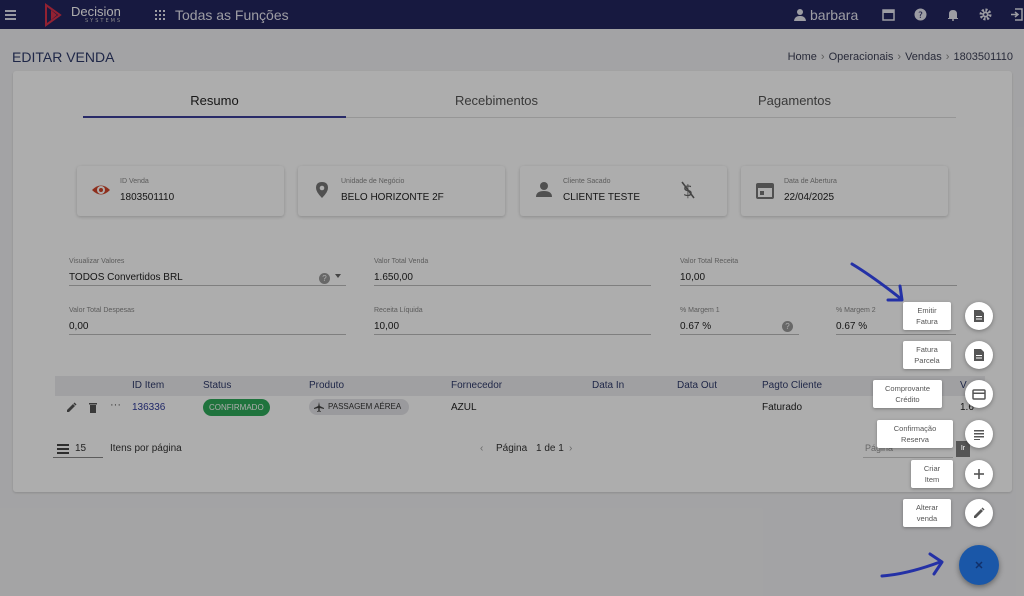 This screenshot has height=596, width=1024. I want to click on notes-icon, so click(979, 434).